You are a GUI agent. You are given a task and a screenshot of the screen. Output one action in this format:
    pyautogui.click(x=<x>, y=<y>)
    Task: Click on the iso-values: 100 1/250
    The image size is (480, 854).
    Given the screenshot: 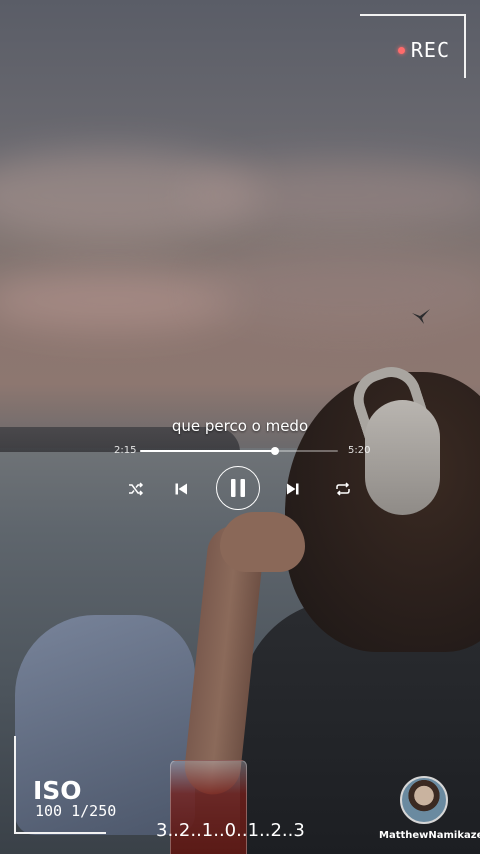 What is the action you would take?
    pyautogui.click(x=76, y=811)
    